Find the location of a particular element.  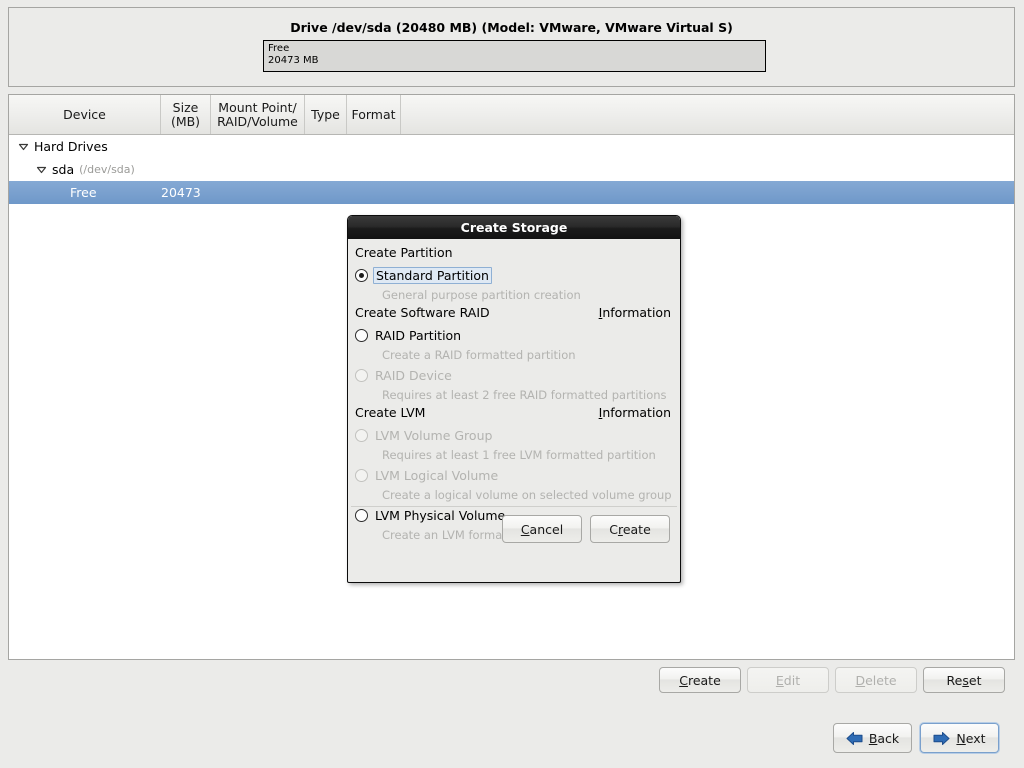

back-button: Back is located at coordinates (872, 738).